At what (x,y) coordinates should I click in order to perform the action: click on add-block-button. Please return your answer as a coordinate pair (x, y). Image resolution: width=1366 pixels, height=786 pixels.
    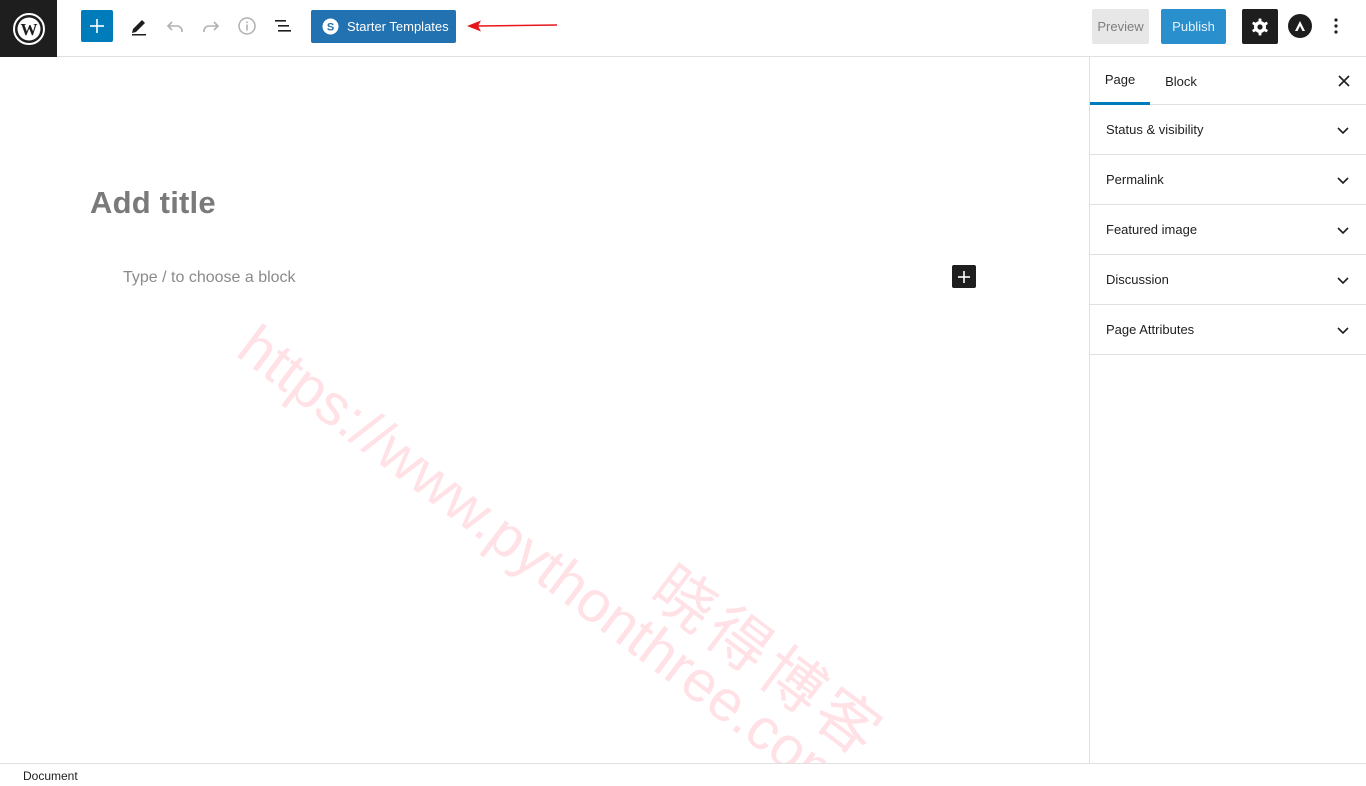
    Looking at the image, I should click on (97, 26).